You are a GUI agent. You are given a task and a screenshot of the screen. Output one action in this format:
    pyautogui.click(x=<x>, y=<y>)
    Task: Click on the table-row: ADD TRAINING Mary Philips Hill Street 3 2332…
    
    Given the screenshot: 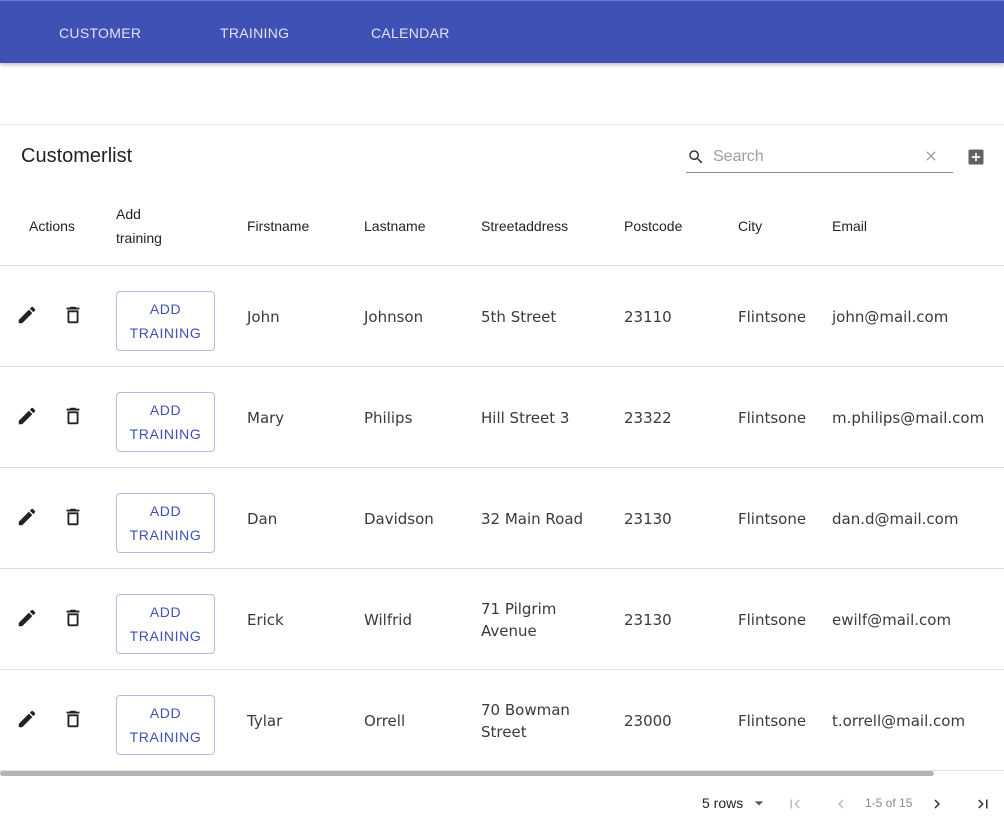 What is the action you would take?
    pyautogui.click(x=502, y=417)
    